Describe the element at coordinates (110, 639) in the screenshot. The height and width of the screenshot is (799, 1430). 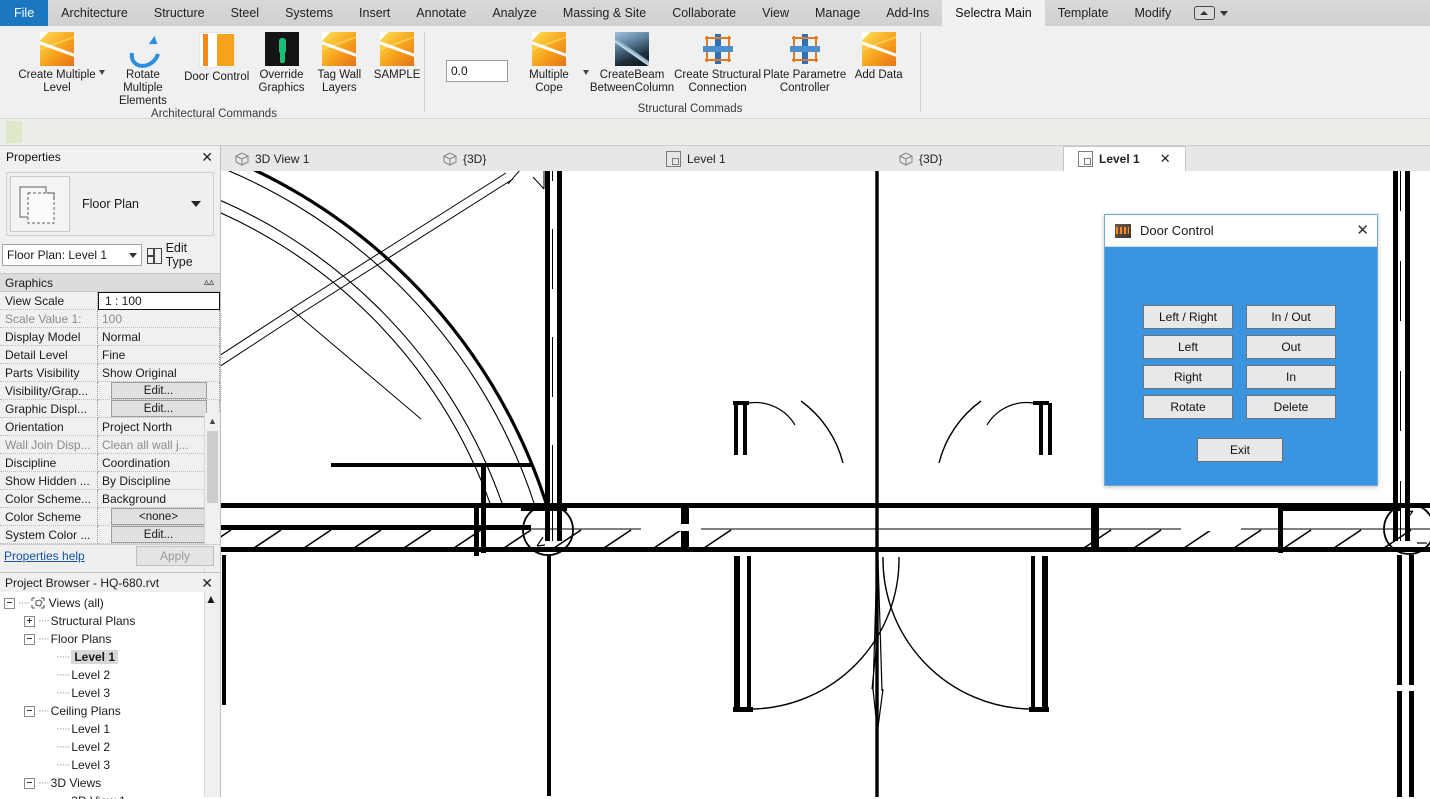
I see `tree-item: ···· Floor Plans` at that location.